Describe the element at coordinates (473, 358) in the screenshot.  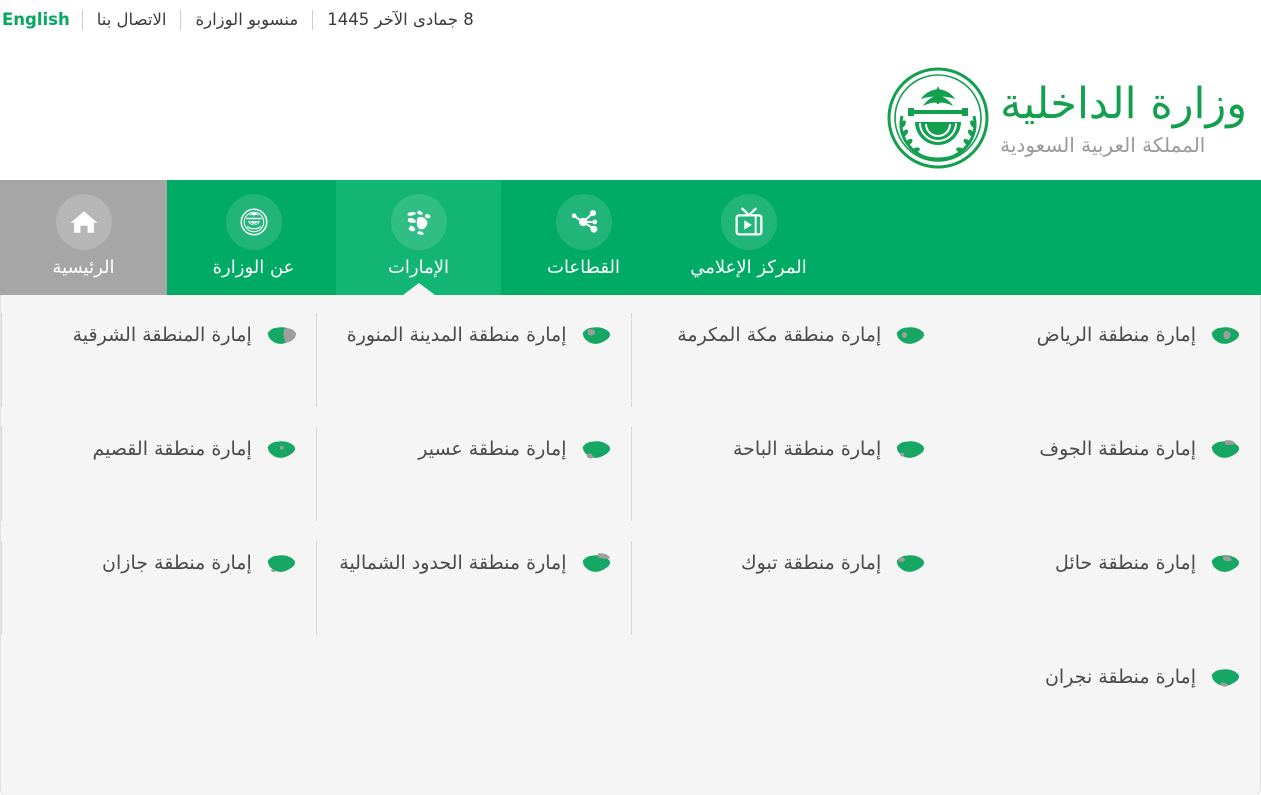
I see `region-item-madinah: إمارة منطقة المدينة المنورة` at that location.